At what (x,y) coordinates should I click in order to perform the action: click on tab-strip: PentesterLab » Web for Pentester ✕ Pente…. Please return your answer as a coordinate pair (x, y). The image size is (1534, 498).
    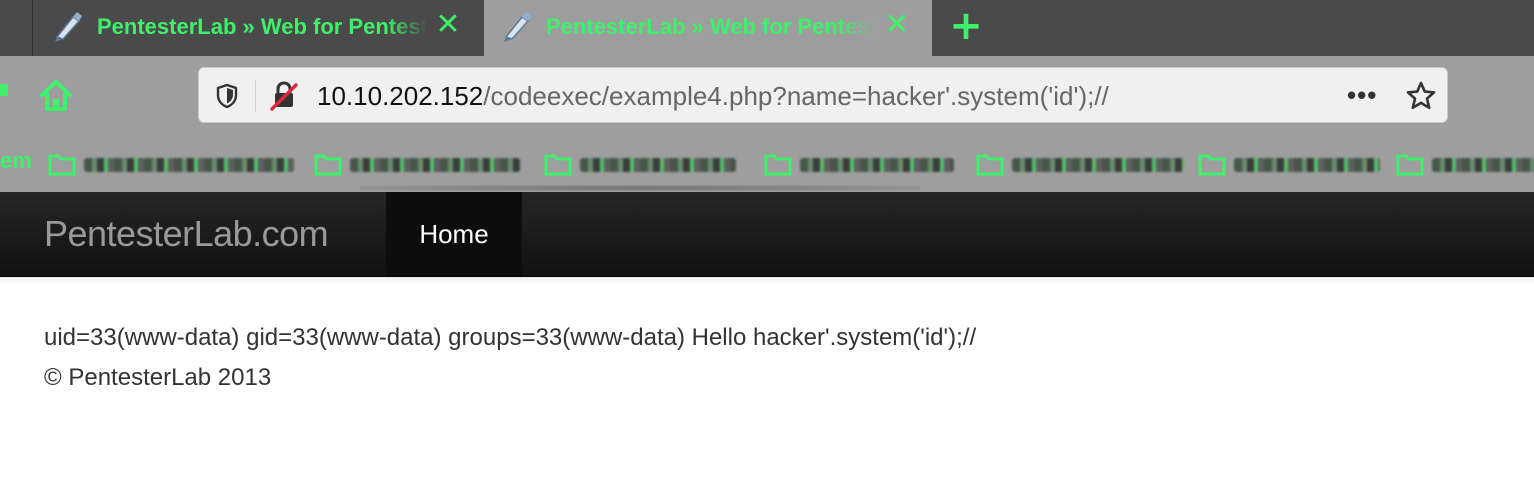
    Looking at the image, I should click on (767, 28).